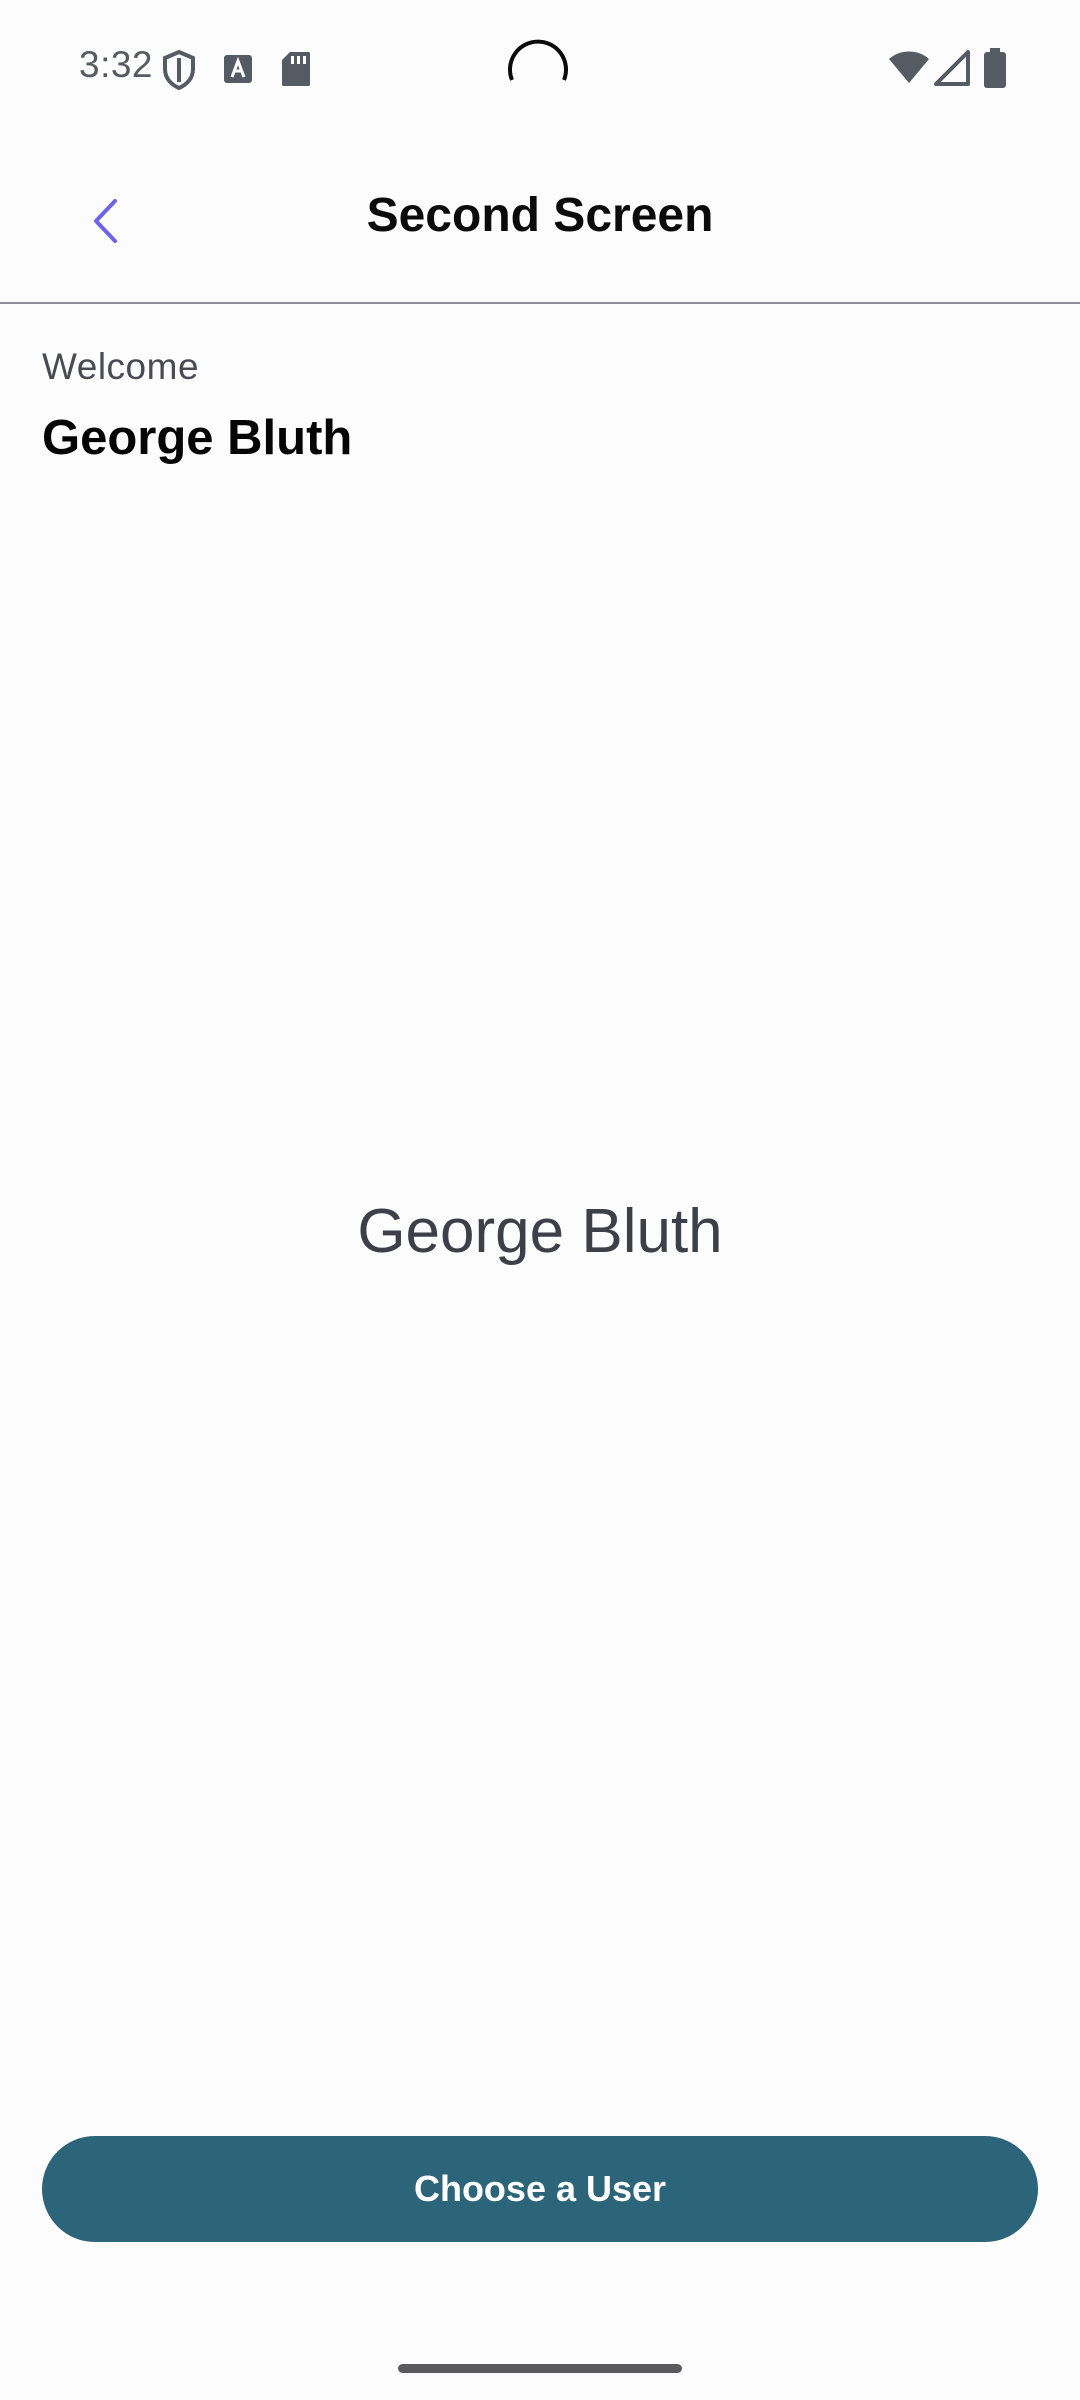 This screenshot has height=2400, width=1080. What do you see at coordinates (179, 70) in the screenshot?
I see `shield-icon` at bounding box center [179, 70].